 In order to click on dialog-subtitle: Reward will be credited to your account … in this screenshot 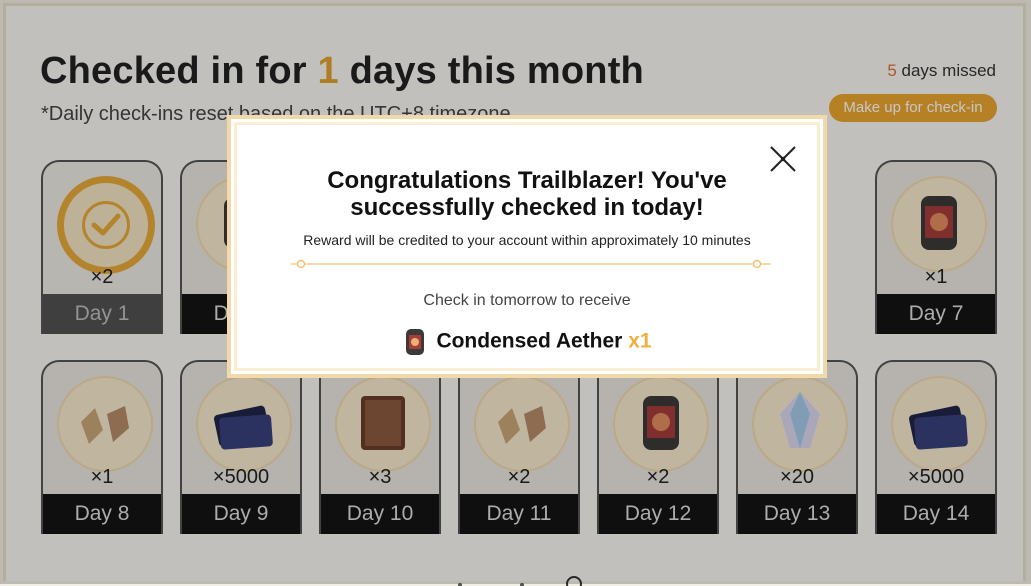, I will do `click(527, 240)`.